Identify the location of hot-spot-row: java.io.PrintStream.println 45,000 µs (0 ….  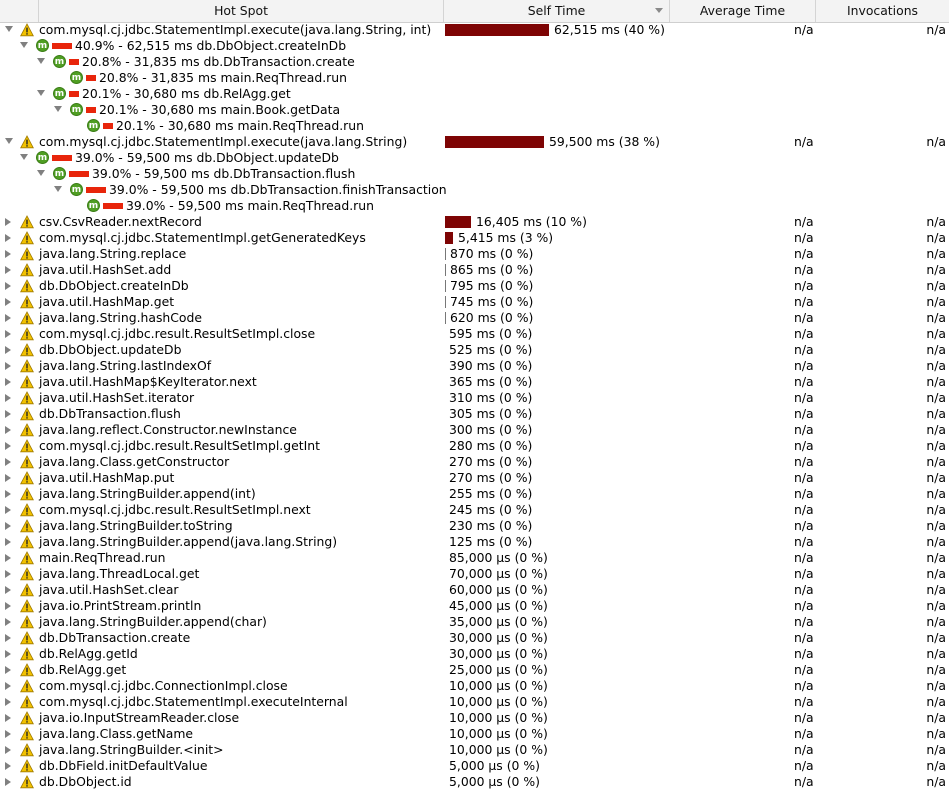
(474, 606).